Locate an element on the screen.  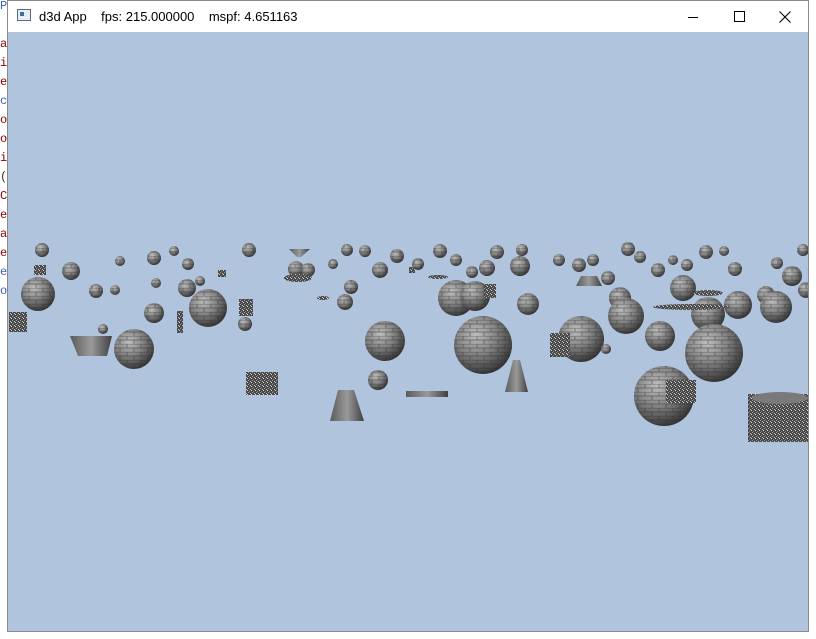
desktop-bottom is located at coordinates (408, 635).